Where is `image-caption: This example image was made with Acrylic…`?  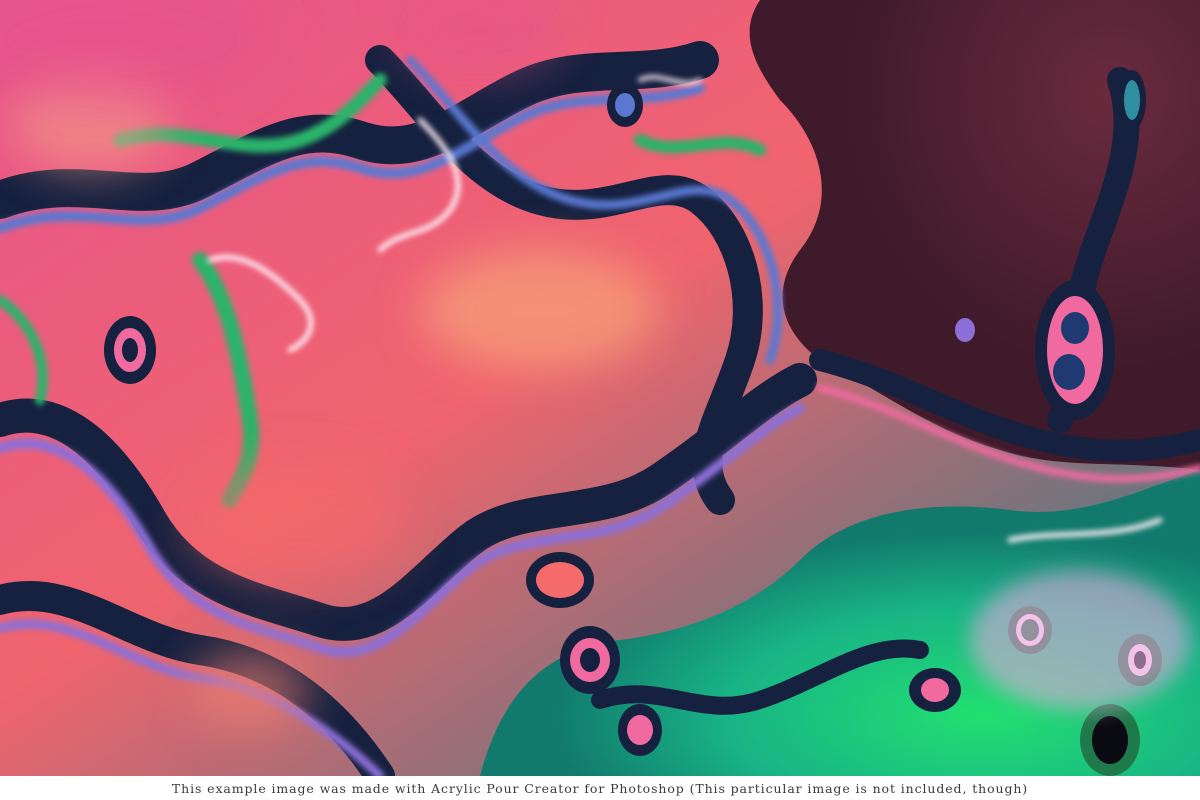 image-caption: This example image was made with Acrylic… is located at coordinates (600, 788).